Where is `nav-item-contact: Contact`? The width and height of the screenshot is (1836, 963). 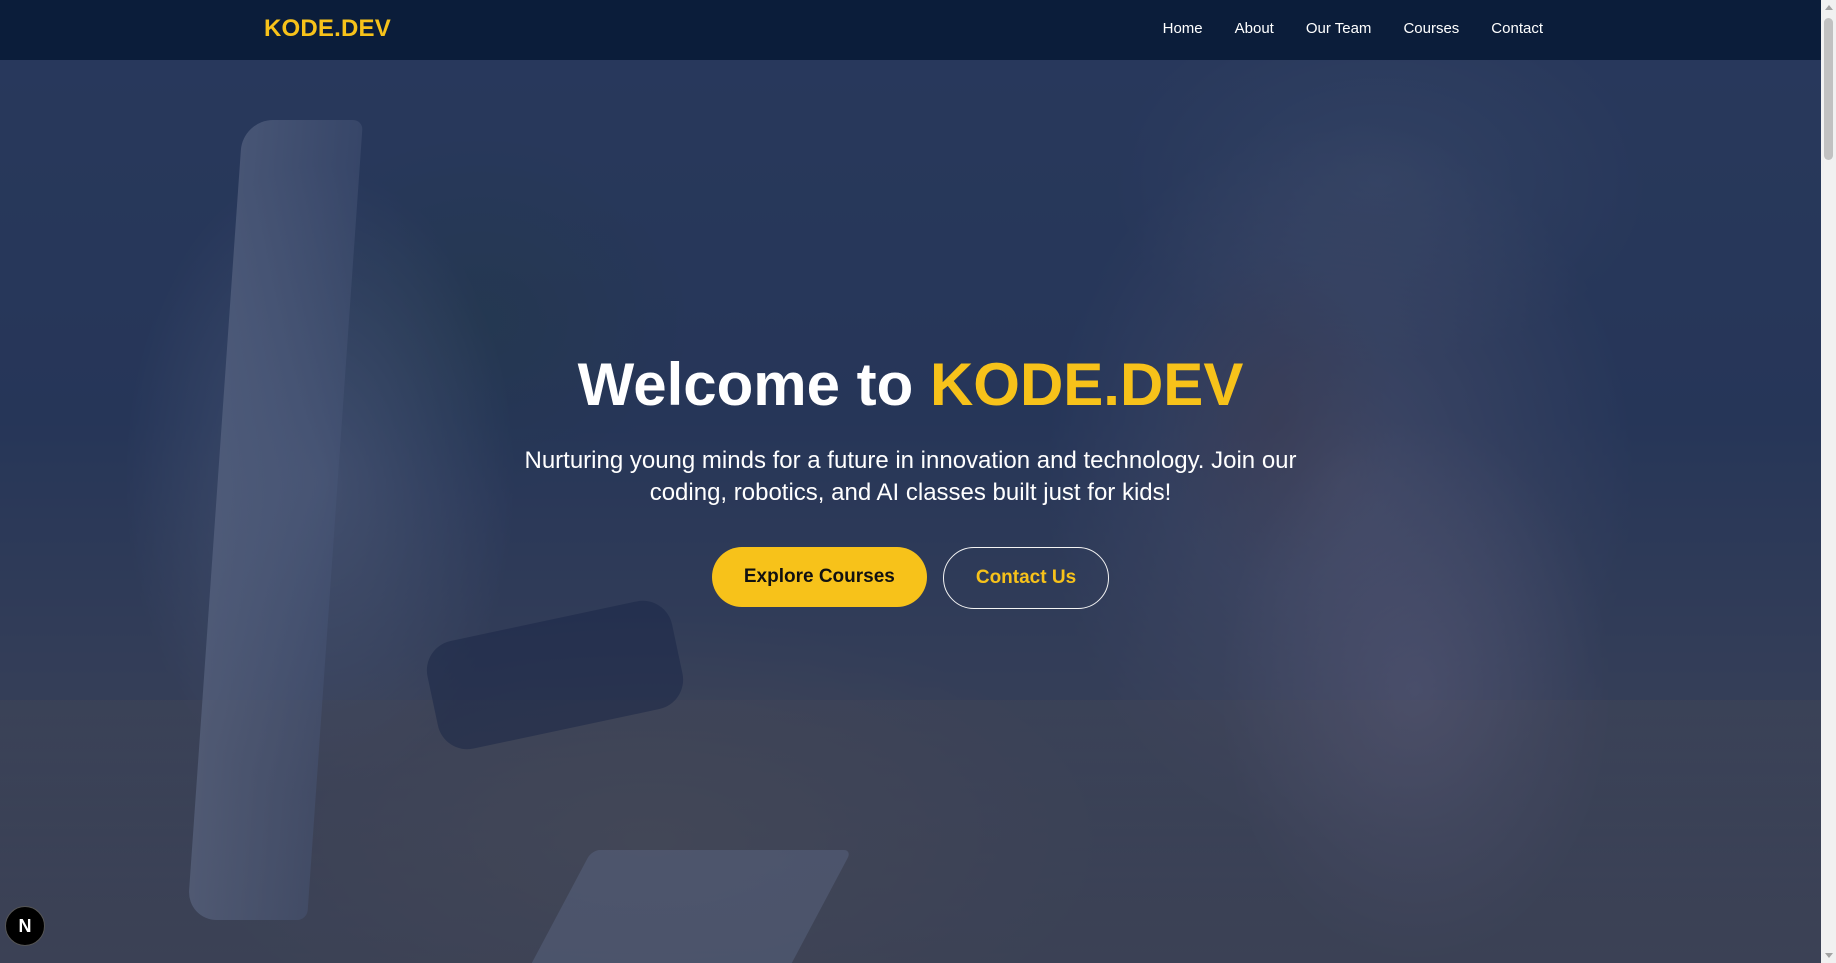
nav-item-contact: Contact is located at coordinates (1517, 28).